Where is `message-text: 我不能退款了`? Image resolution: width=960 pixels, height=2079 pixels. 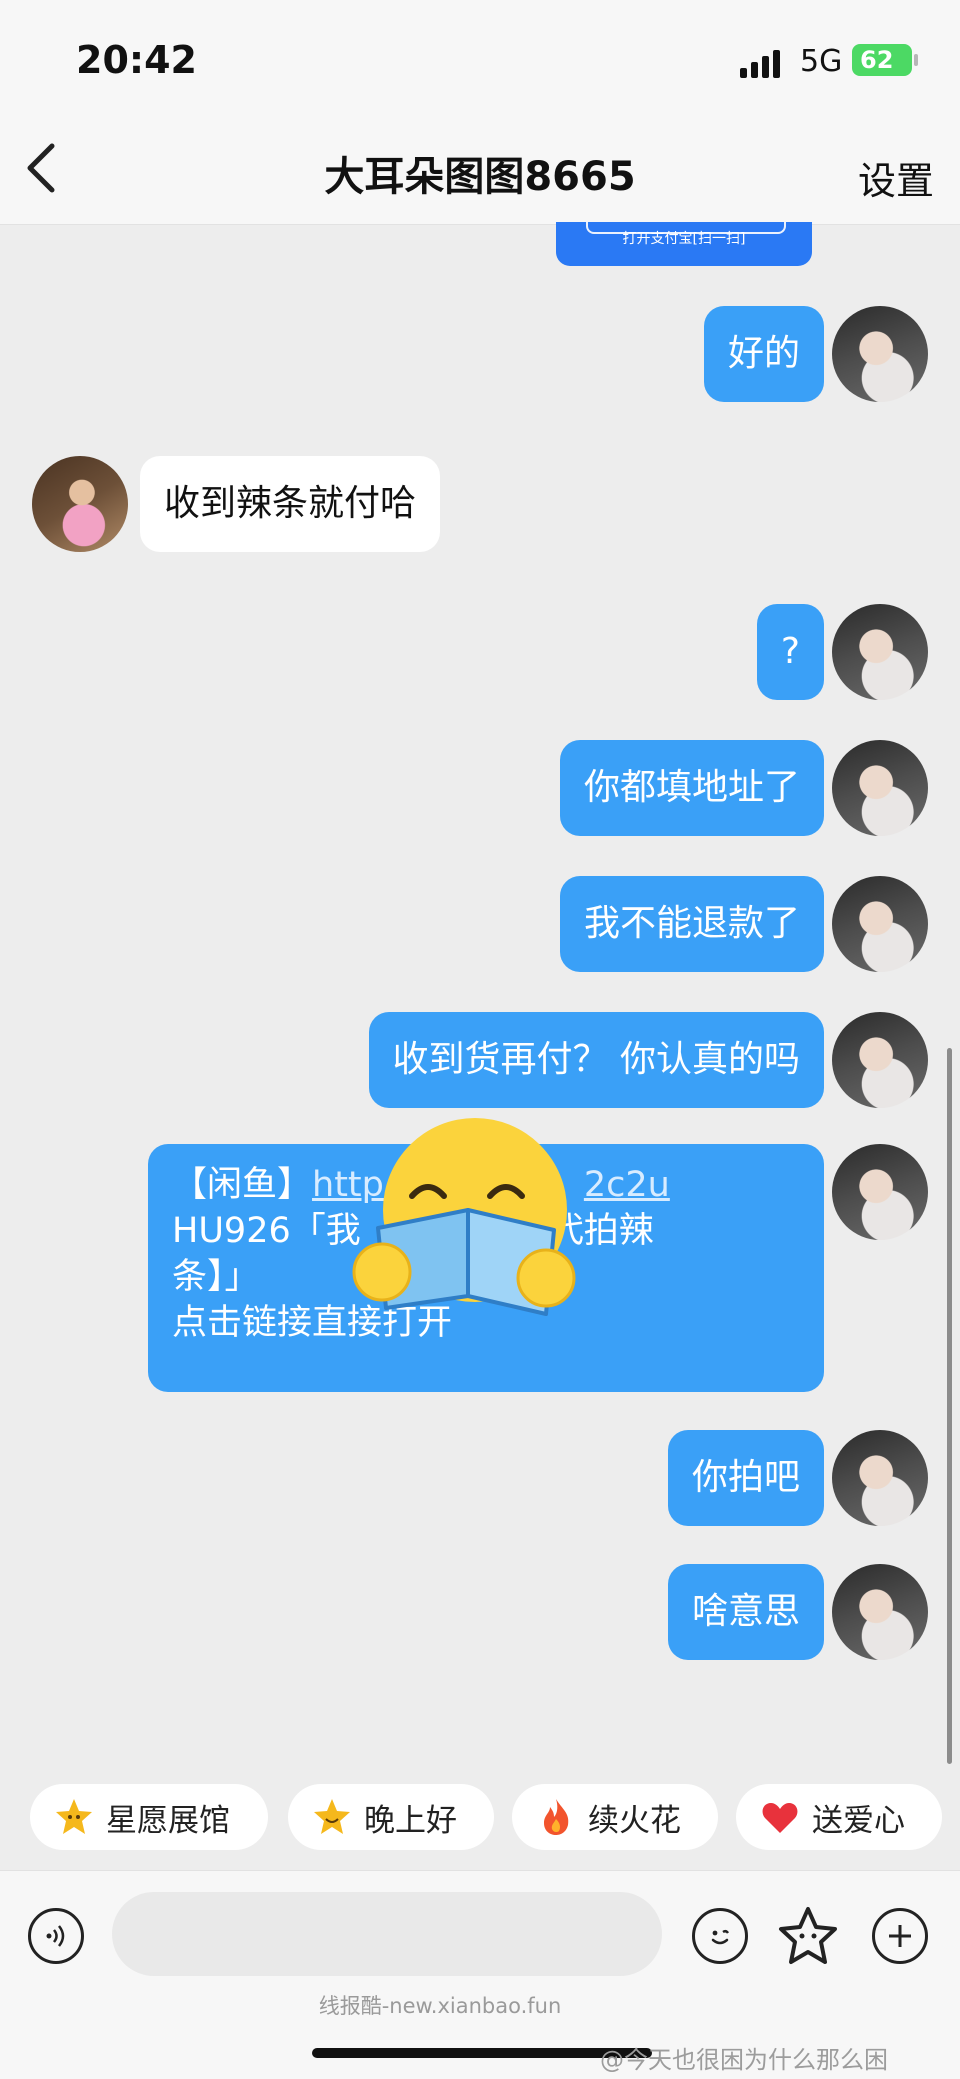 message-text: 我不能退款了 is located at coordinates (691, 923).